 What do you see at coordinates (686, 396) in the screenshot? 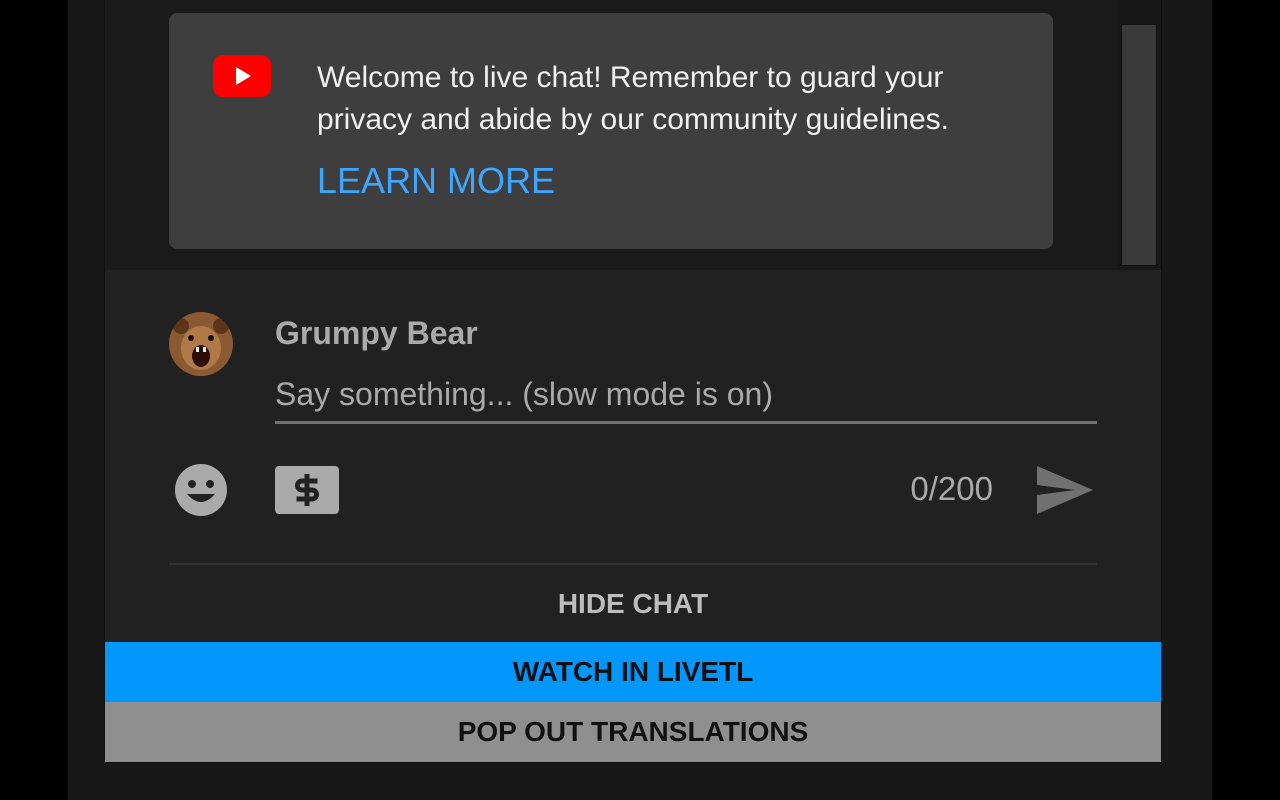
I see `chat-message-input` at bounding box center [686, 396].